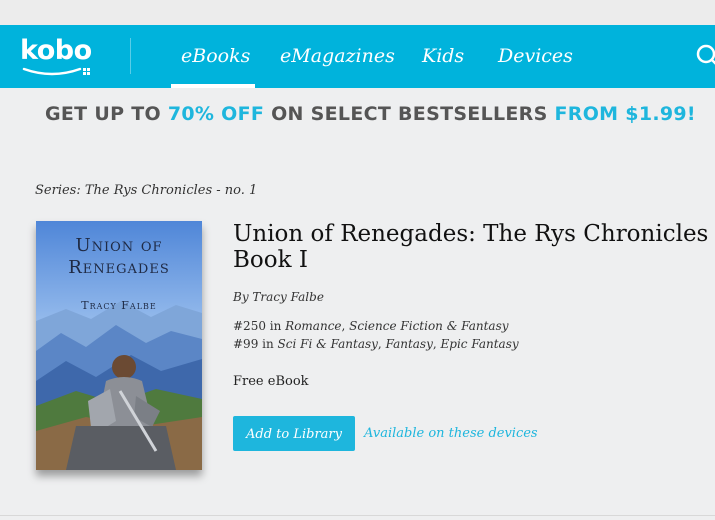 Image resolution: width=715 pixels, height=520 pixels. Describe the element at coordinates (216, 114) in the screenshot. I see `promo-highlight-discount: 70% OFF` at that location.